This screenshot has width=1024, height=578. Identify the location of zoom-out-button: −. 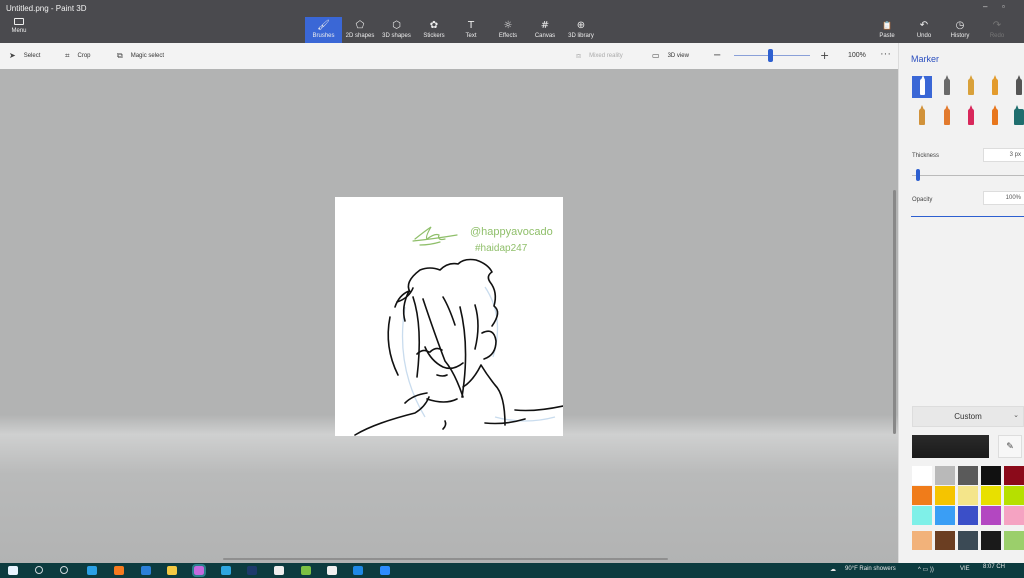
(717, 55).